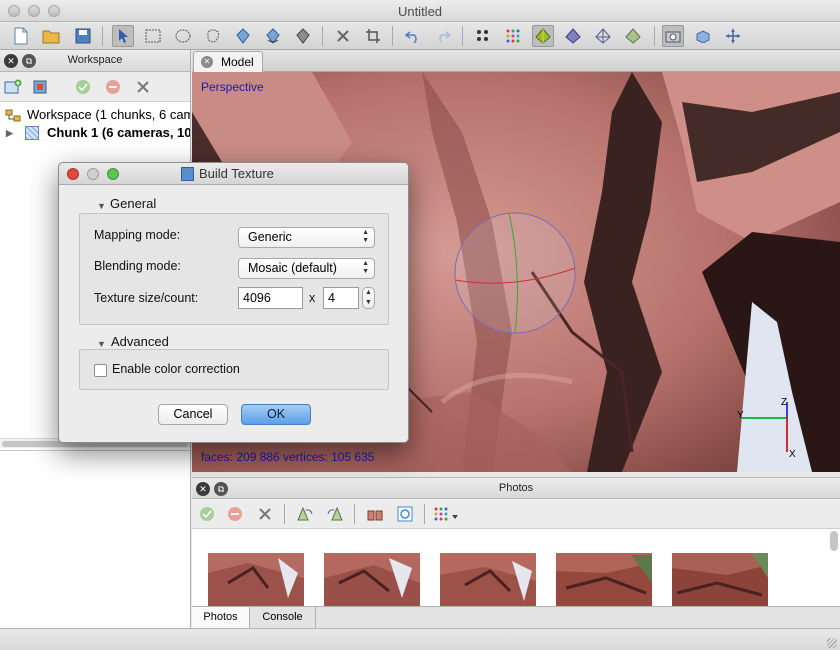 This screenshot has width=840, height=650. Describe the element at coordinates (95, 87) in the screenshot. I see `workspace-toolbar` at that location.